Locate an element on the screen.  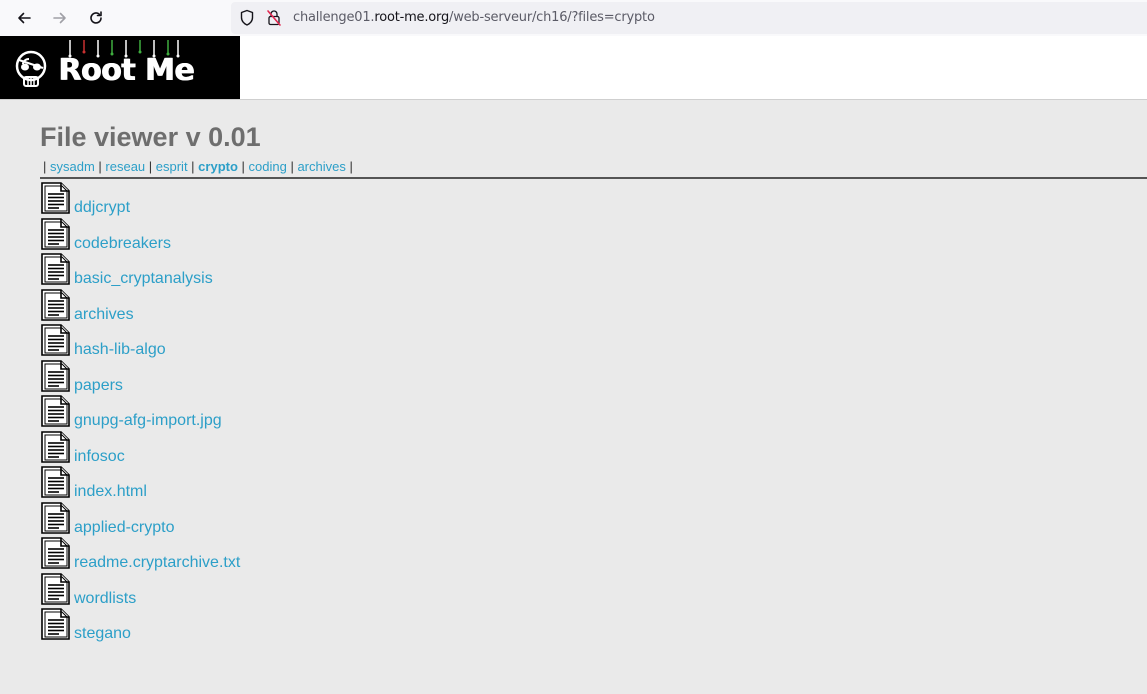
back-button is located at coordinates (24, 18).